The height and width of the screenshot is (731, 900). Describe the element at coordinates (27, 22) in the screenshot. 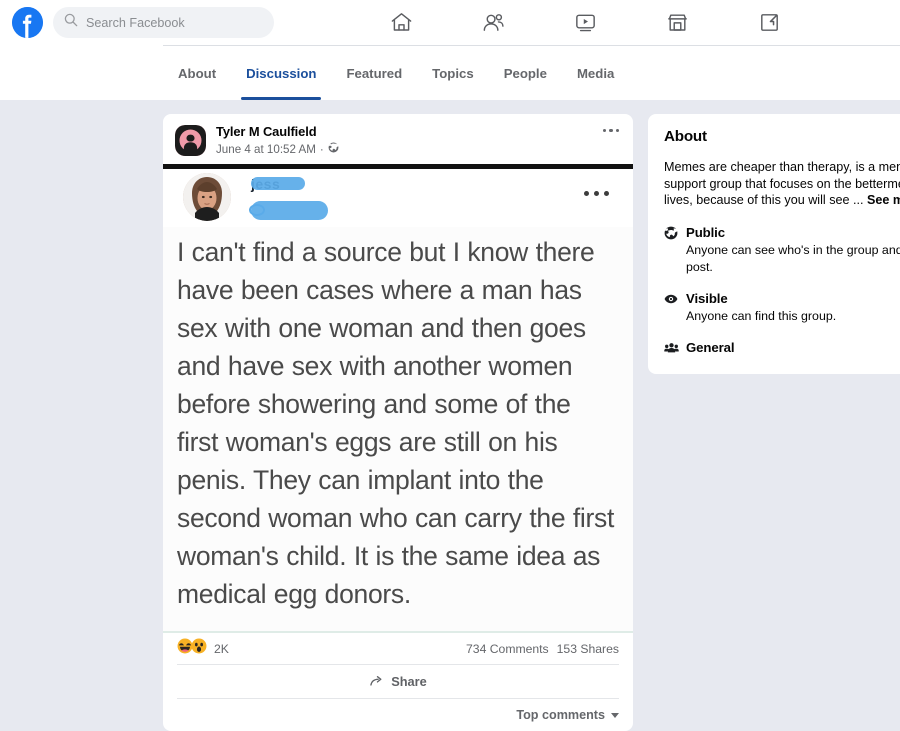

I see `facebook-logo-icon` at that location.